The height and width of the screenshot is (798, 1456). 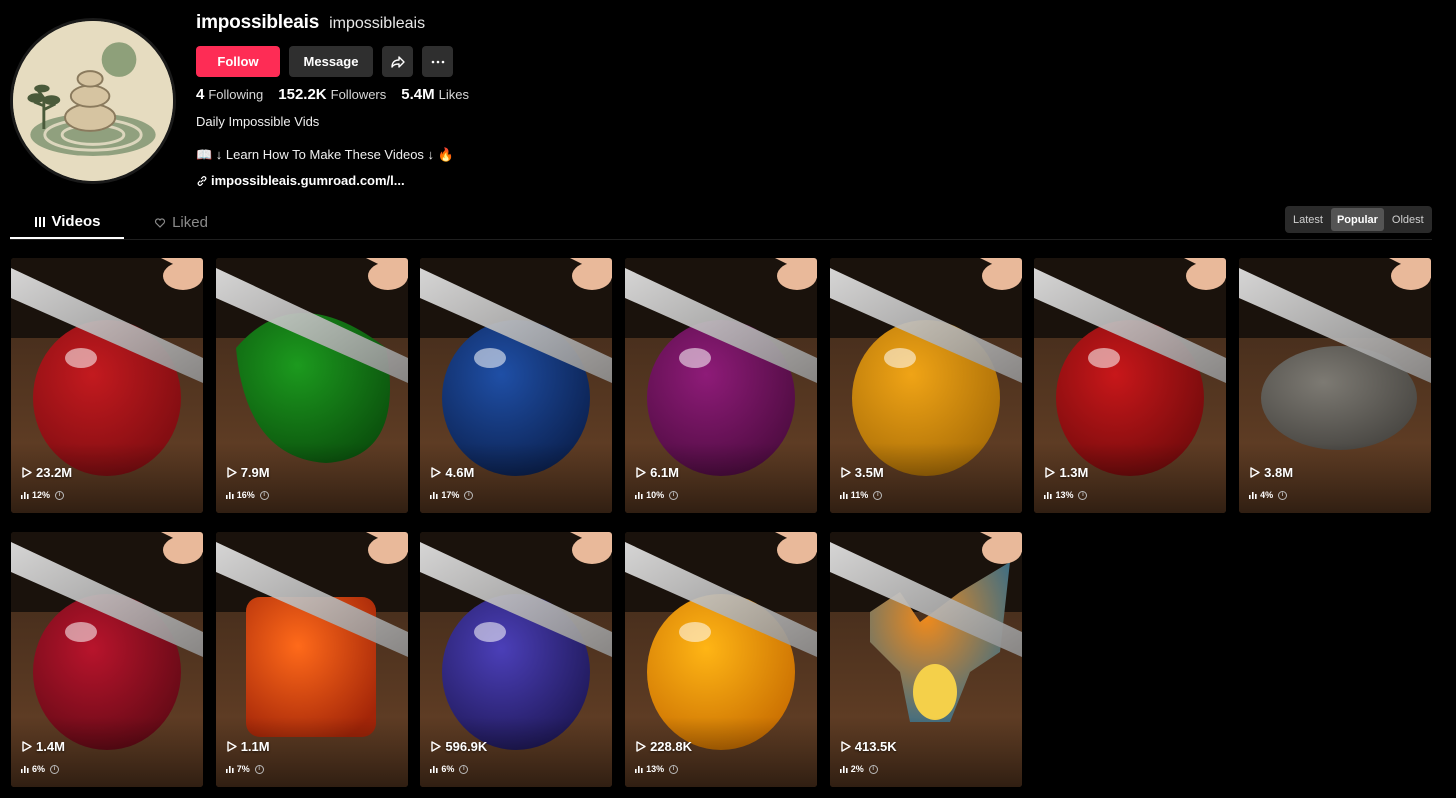 I want to click on view-count-text: 3.8M, so click(x=1279, y=472).